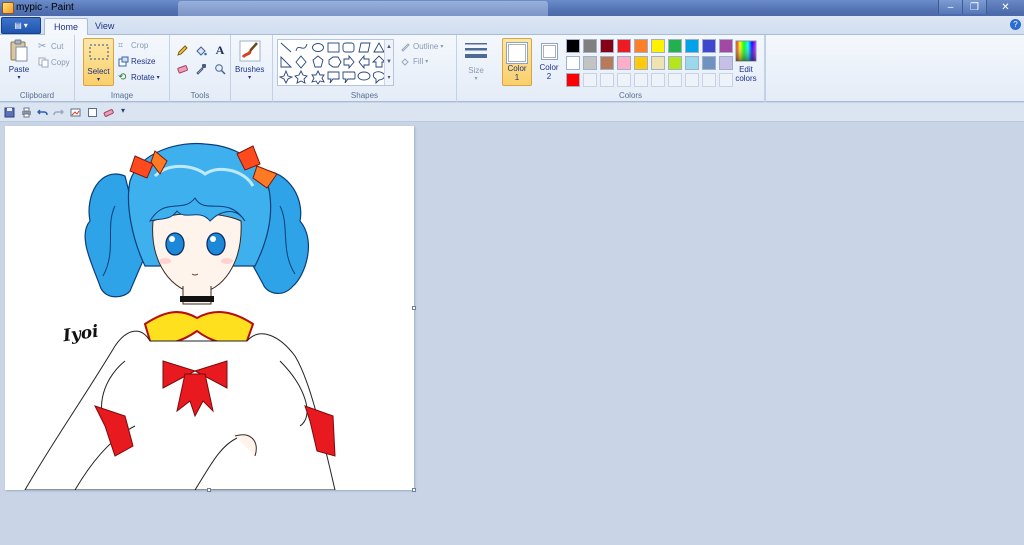 The image size is (1024, 545). I want to click on magnifier-icon, so click(220, 68).